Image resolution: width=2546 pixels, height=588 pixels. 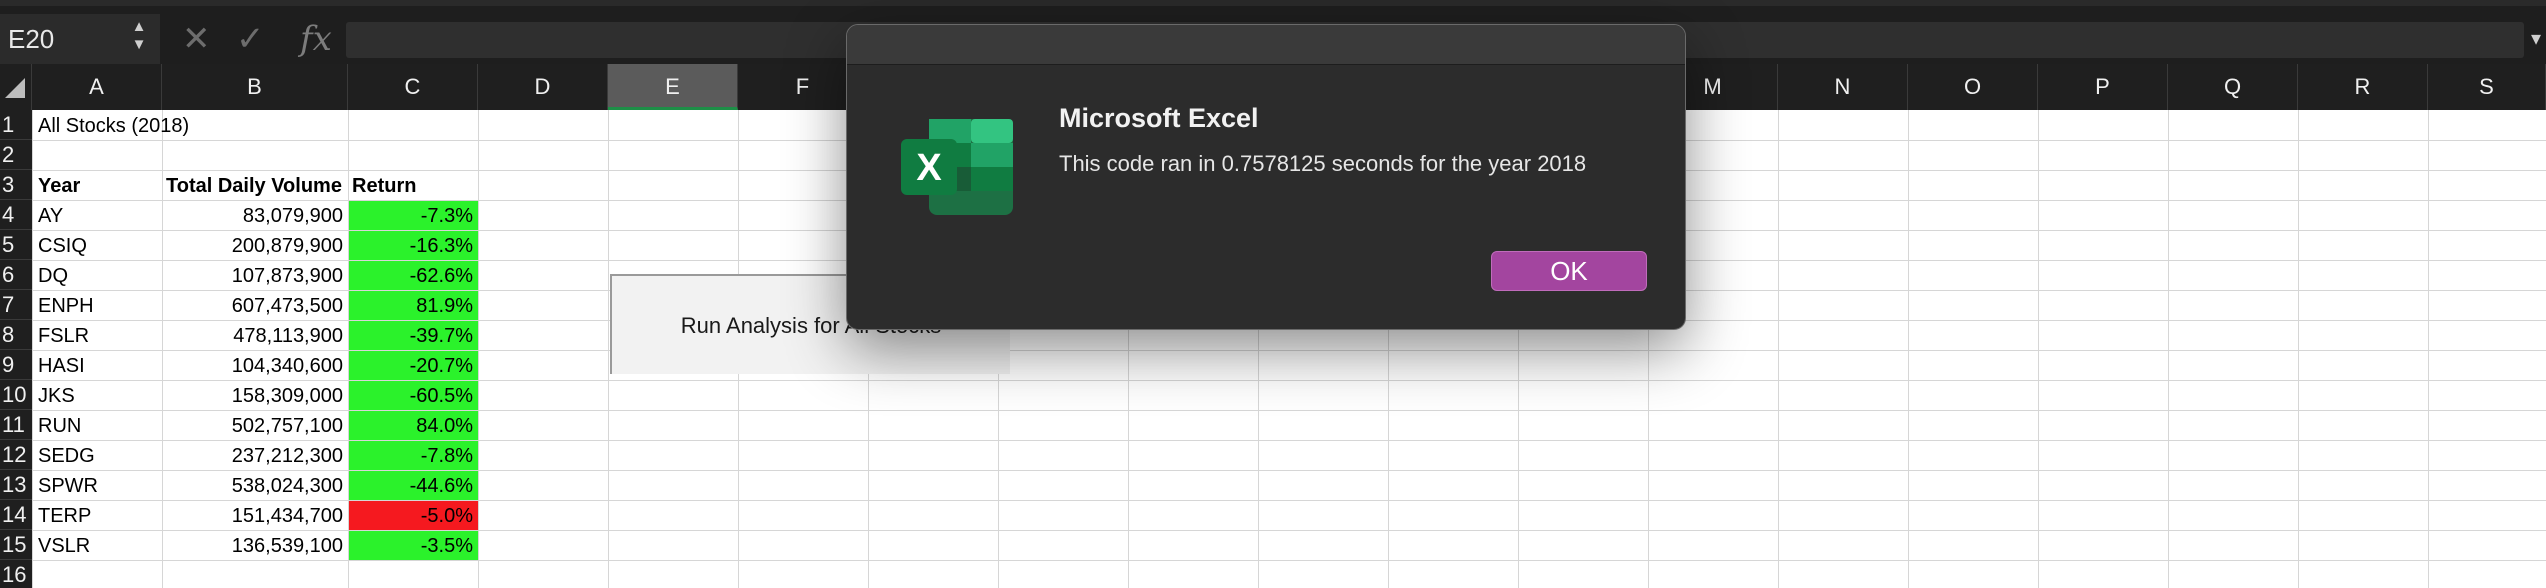 I want to click on column-header-o: O, so click(x=1973, y=87).